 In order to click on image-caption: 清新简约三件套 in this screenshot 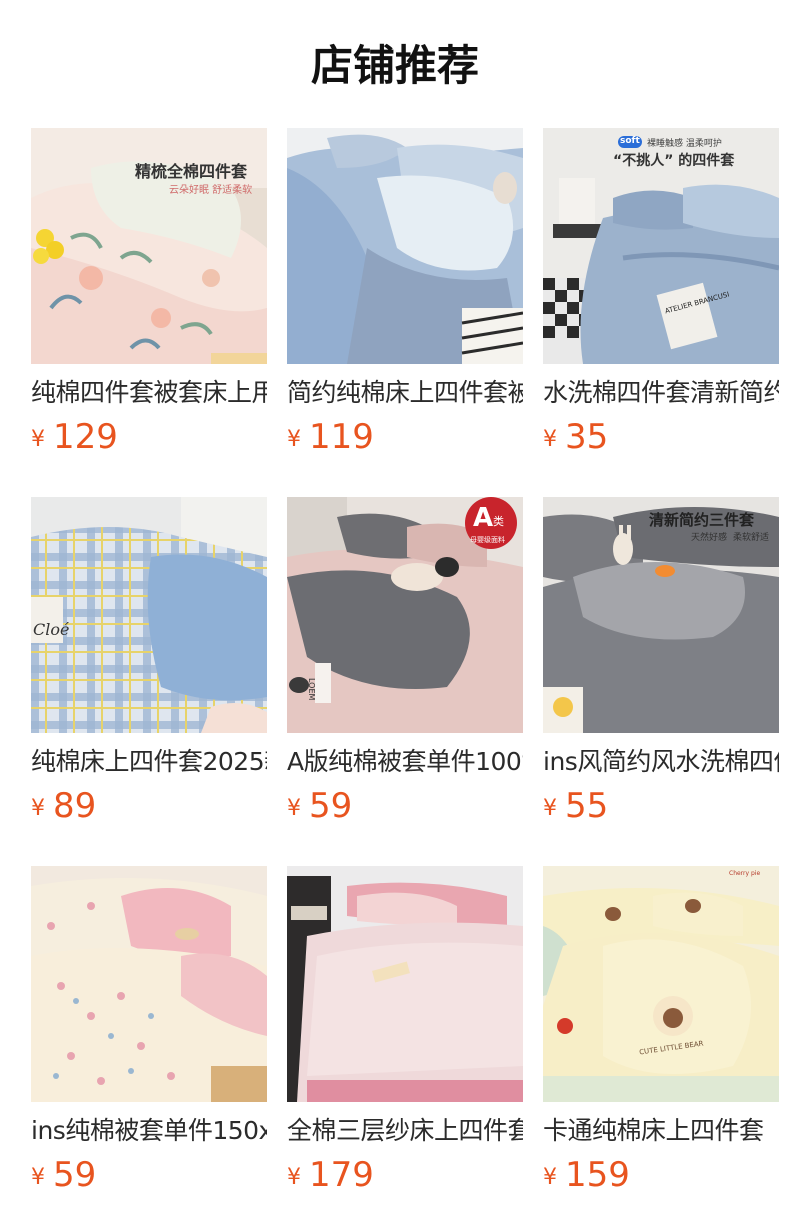, I will do `click(702, 520)`.